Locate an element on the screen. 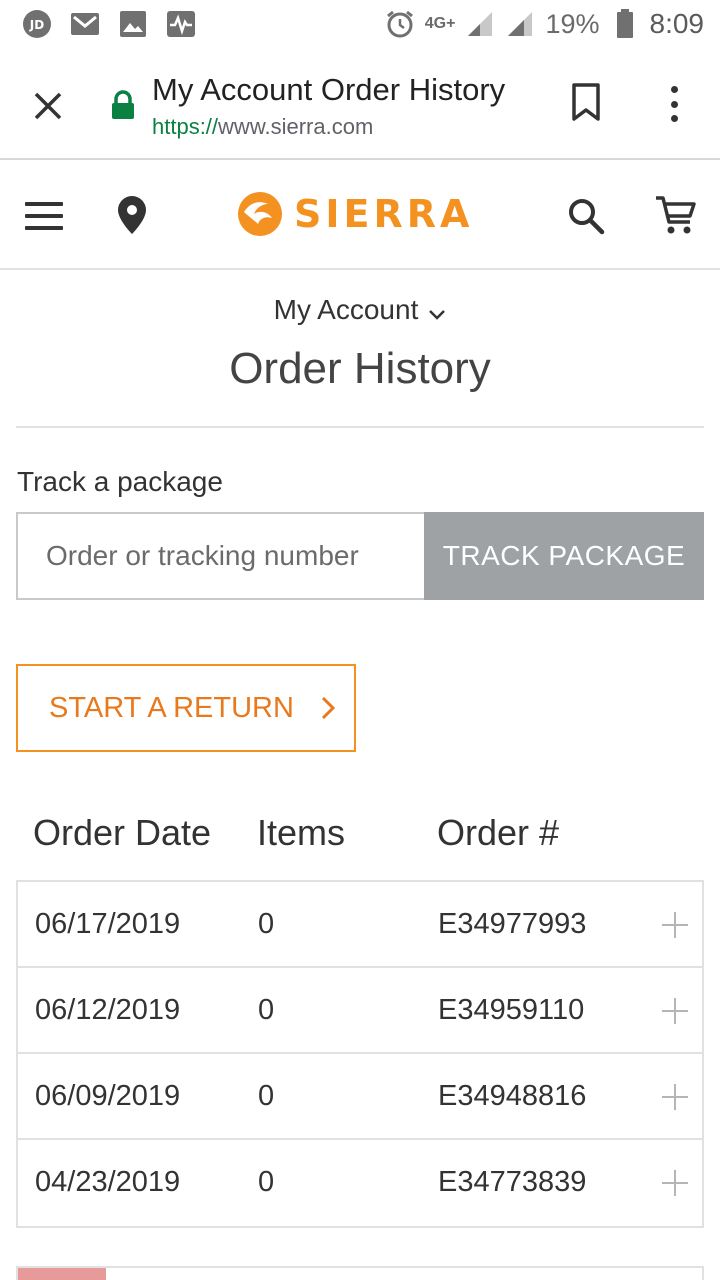 The width and height of the screenshot is (720, 1280). close-icon is located at coordinates (48, 106).